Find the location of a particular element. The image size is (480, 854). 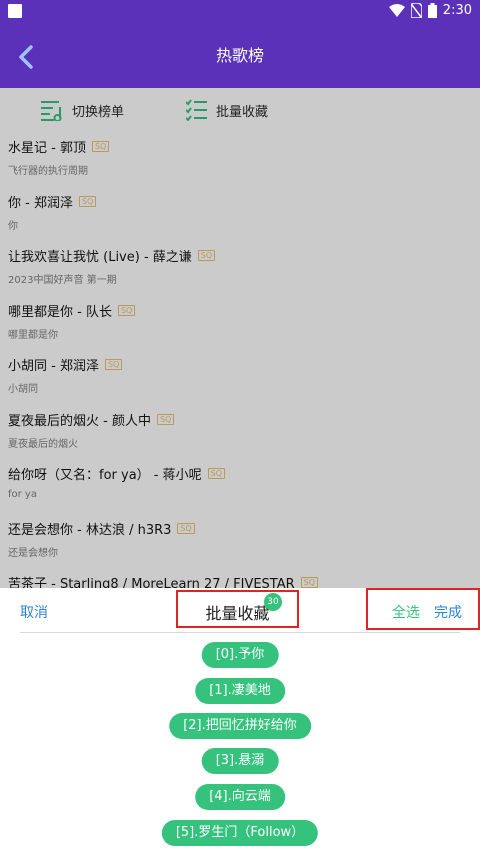

song-row: 夏夜最后的烟火 - 颜人中 SQ 夏夜最后的烟火 is located at coordinates (240, 434).